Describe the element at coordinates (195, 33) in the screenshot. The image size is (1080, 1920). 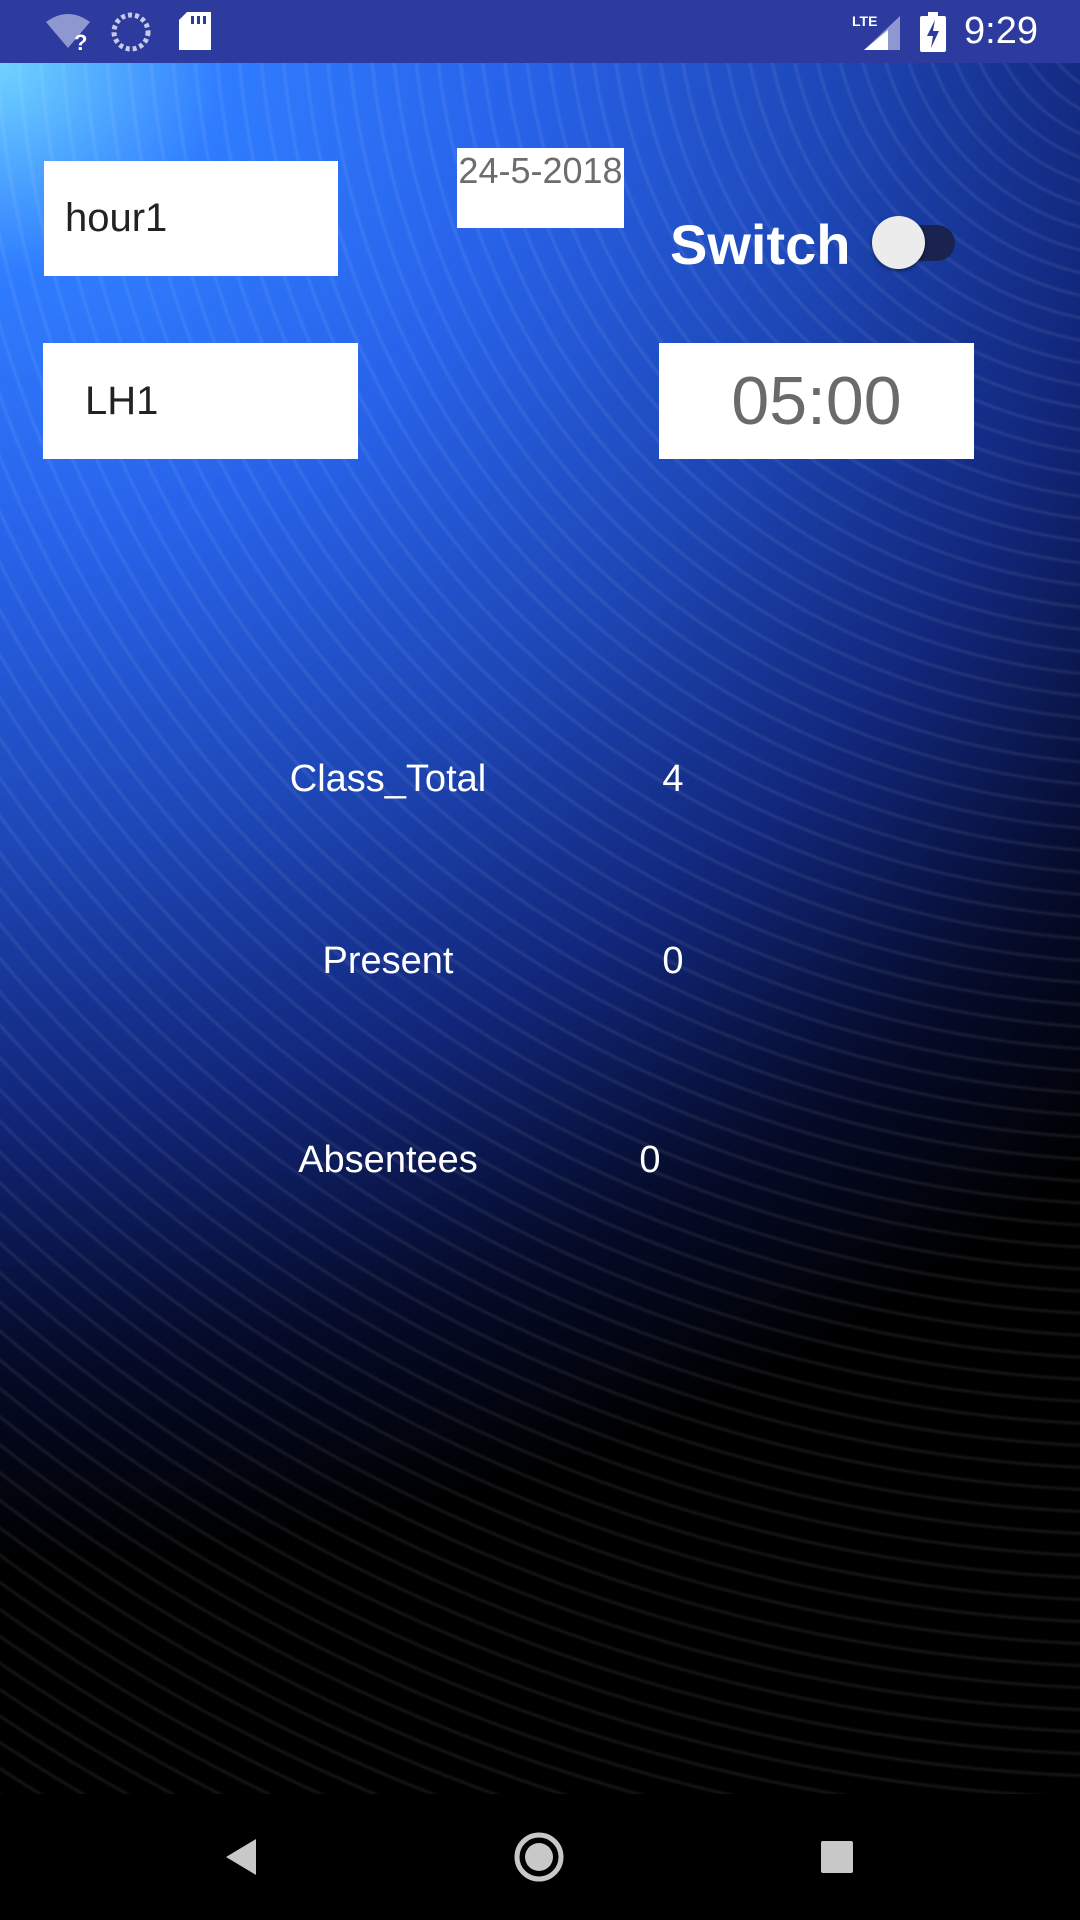
I see `sd-card-icon` at that location.